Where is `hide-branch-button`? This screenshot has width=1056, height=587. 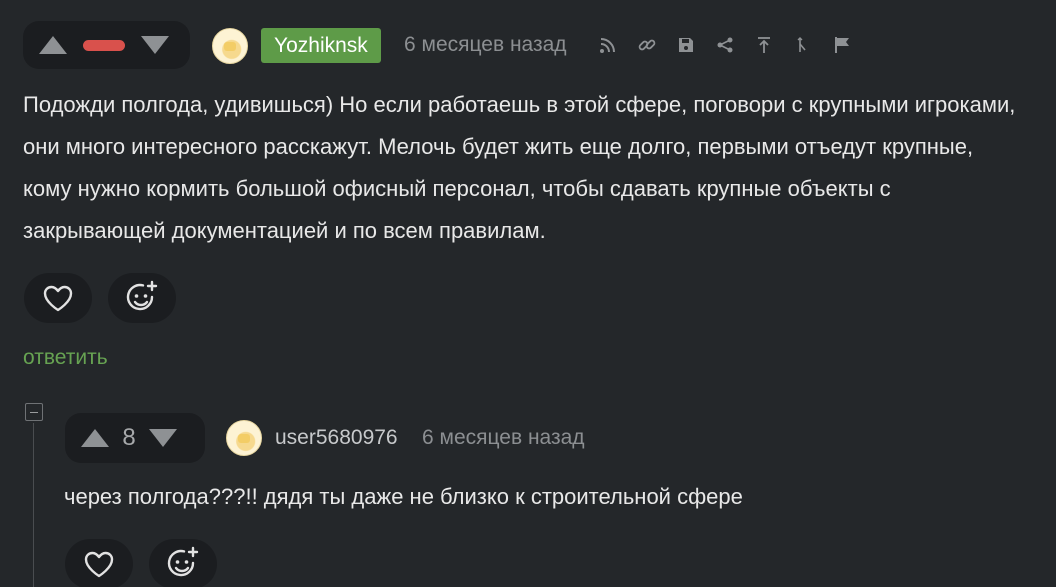 hide-branch-button is located at coordinates (803, 45).